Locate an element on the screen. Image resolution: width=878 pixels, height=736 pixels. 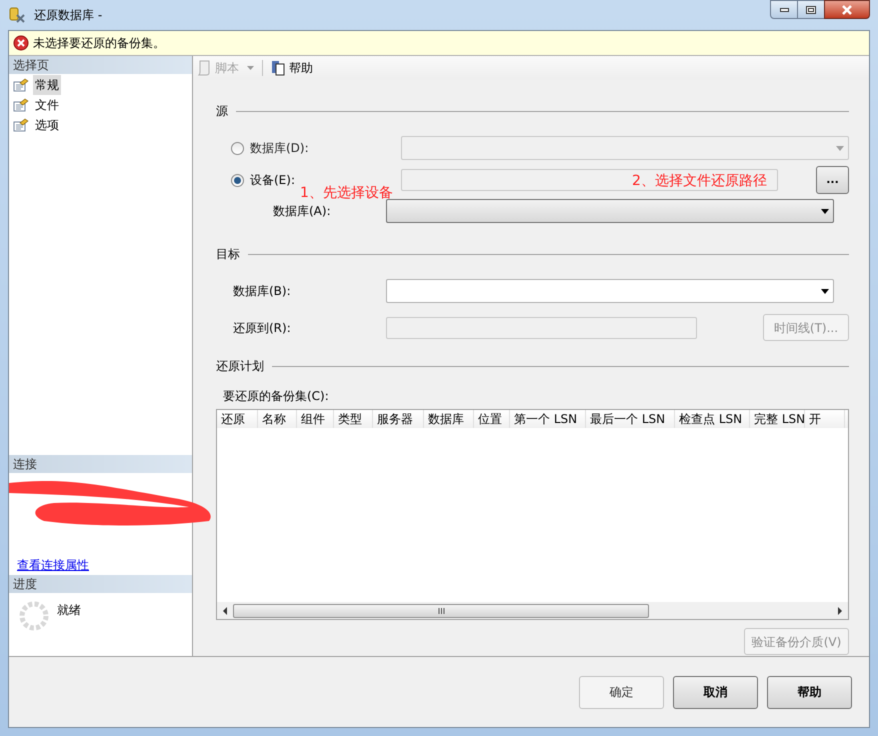
column-header: 组件 is located at coordinates (315, 419).